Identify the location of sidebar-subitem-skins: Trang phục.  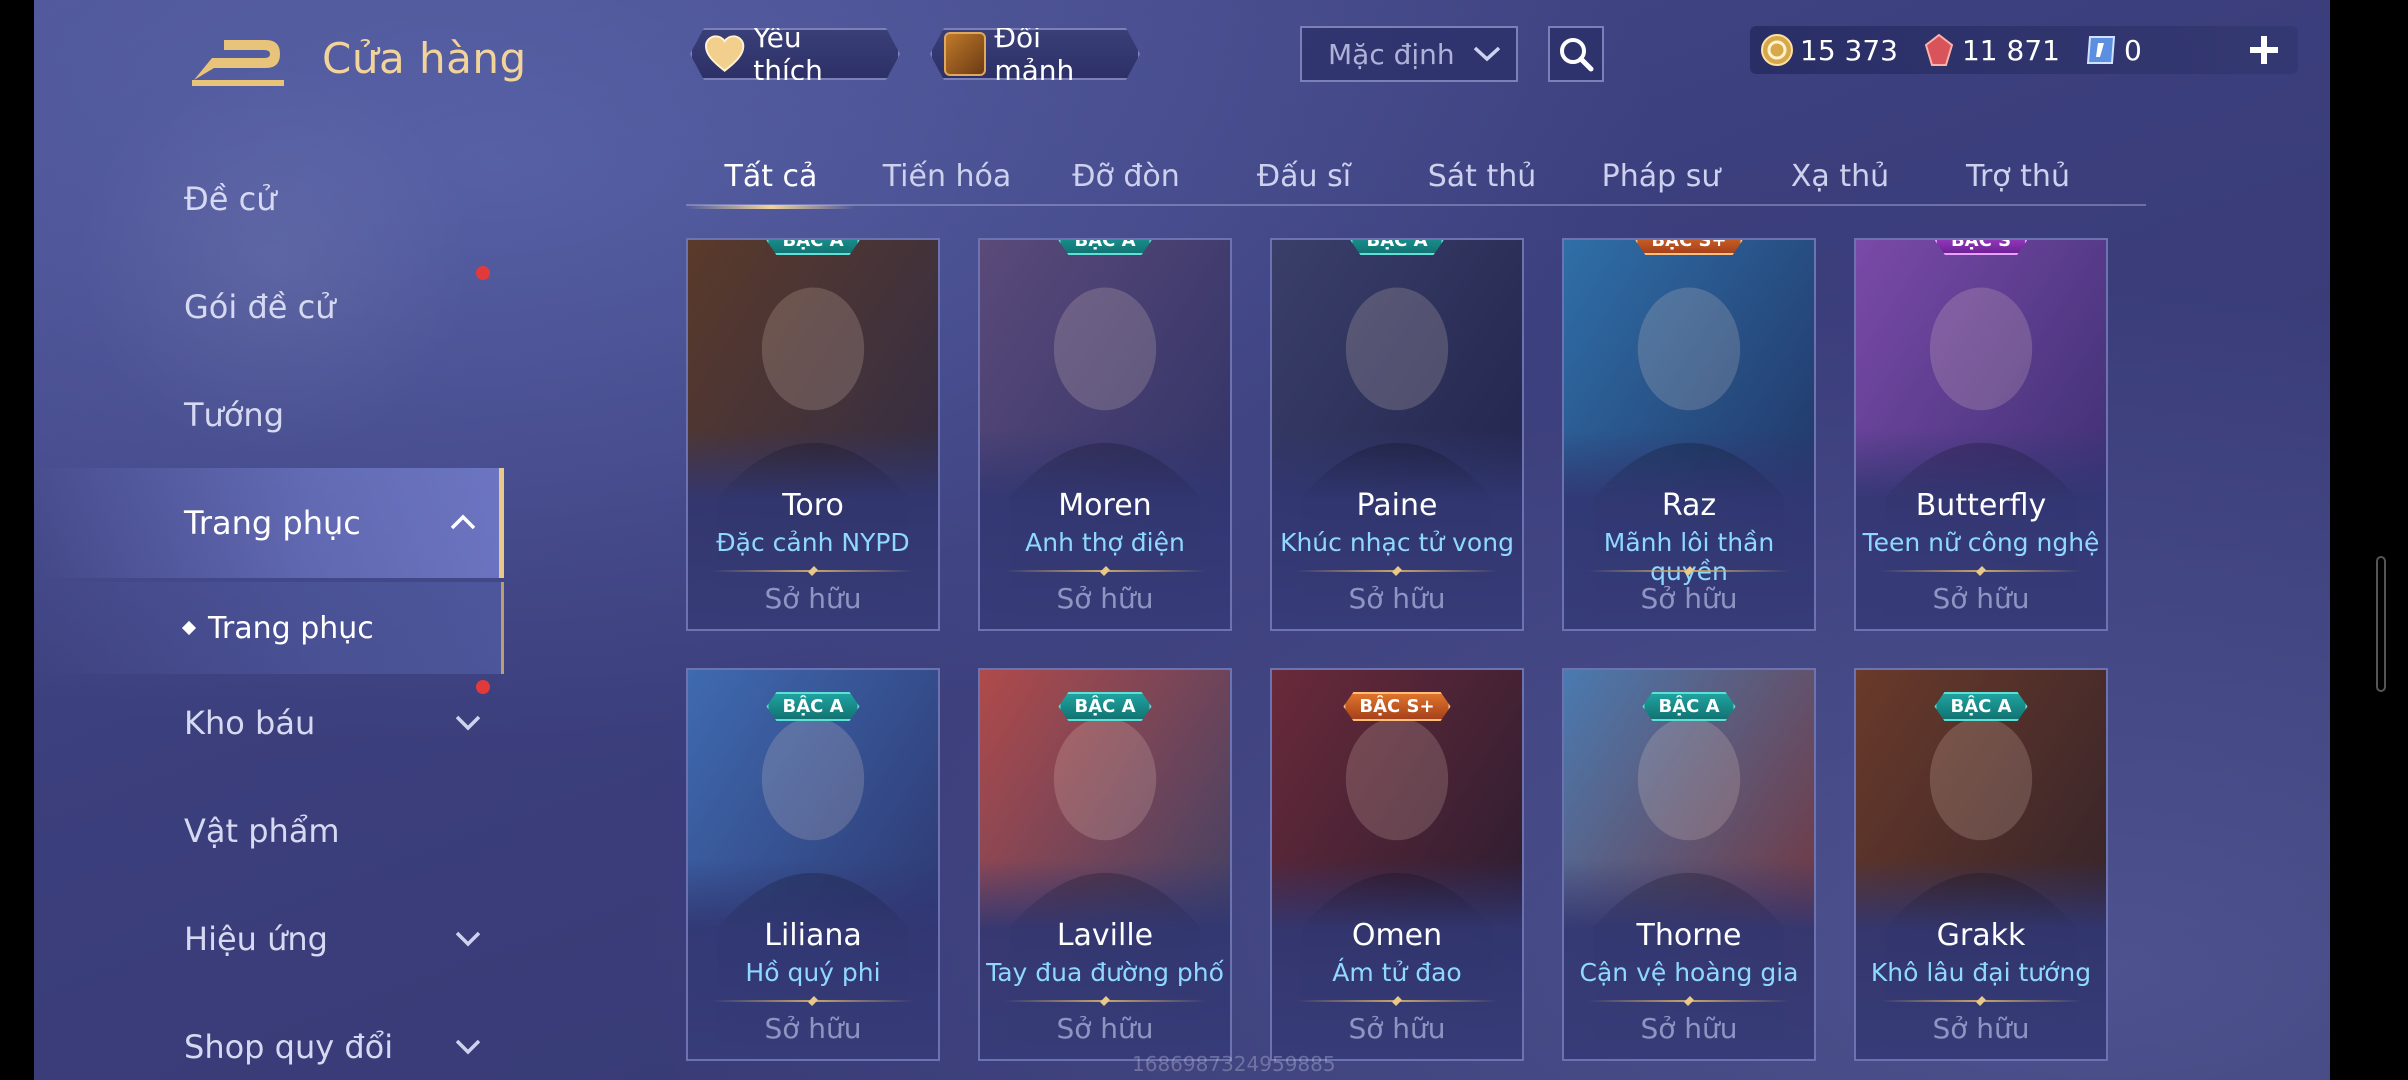
(269, 628).